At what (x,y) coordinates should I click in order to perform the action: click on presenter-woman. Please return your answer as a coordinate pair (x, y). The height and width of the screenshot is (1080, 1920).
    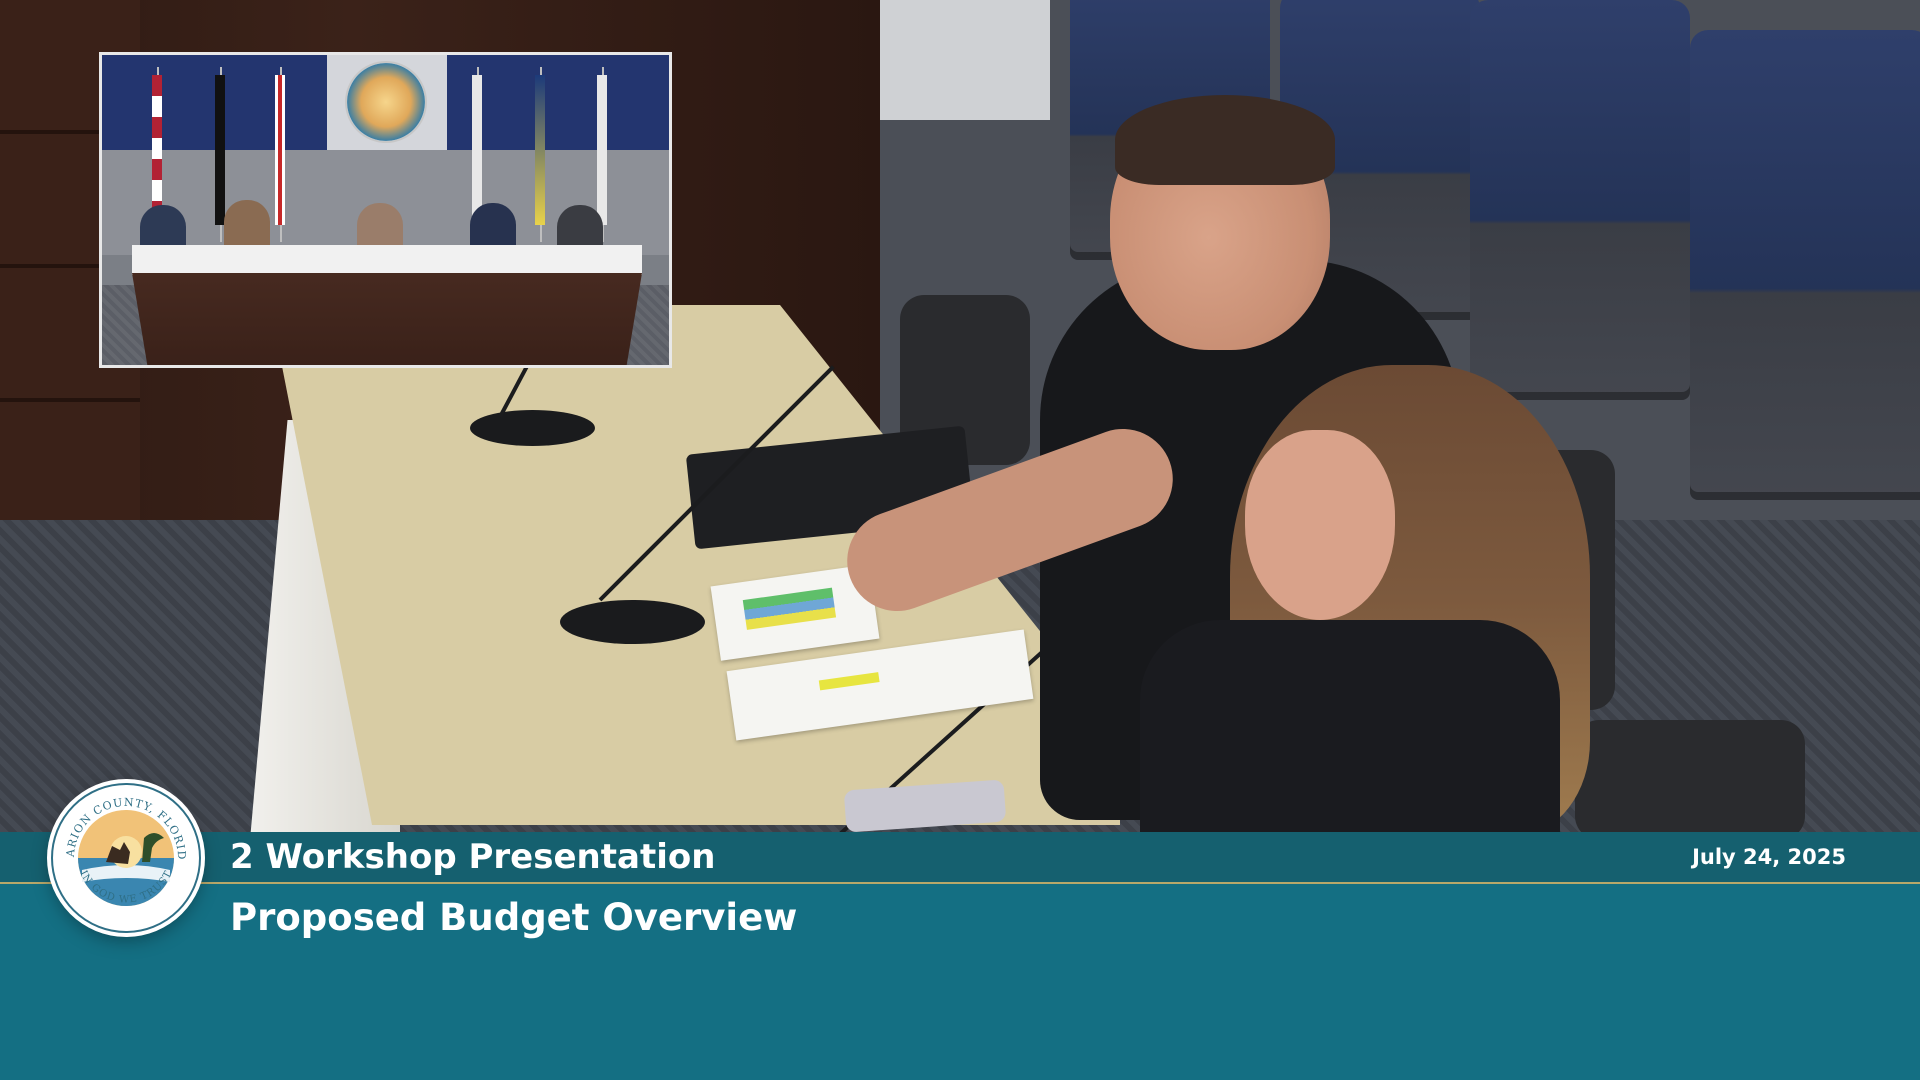
    Looking at the image, I should click on (1350, 740).